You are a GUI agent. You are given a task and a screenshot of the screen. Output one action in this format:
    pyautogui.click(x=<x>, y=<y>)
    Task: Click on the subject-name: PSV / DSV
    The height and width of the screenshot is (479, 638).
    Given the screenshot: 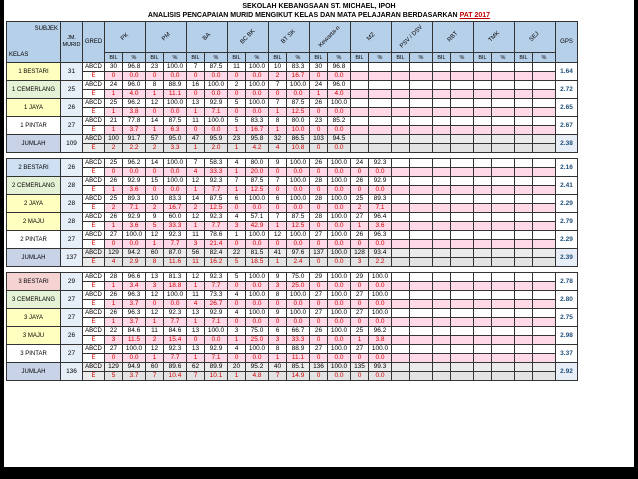 What is the action you would take?
    pyautogui.click(x=412, y=37)
    